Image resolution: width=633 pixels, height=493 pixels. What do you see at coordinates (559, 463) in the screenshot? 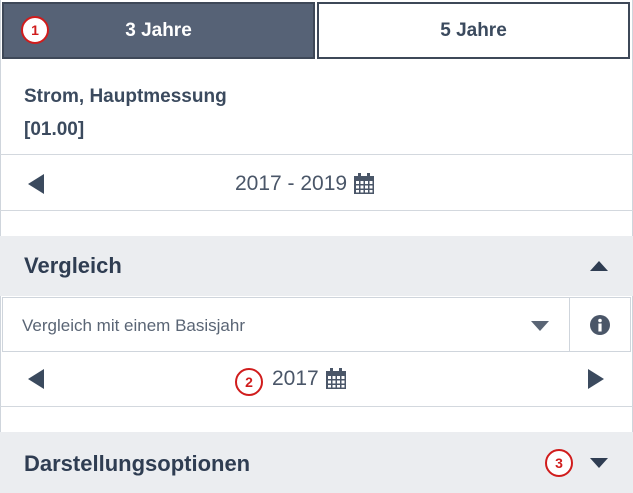
I see `annotation-marker-3: 3` at bounding box center [559, 463].